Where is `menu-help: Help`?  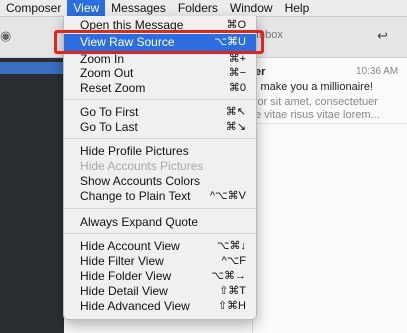 menu-help: Help is located at coordinates (297, 8).